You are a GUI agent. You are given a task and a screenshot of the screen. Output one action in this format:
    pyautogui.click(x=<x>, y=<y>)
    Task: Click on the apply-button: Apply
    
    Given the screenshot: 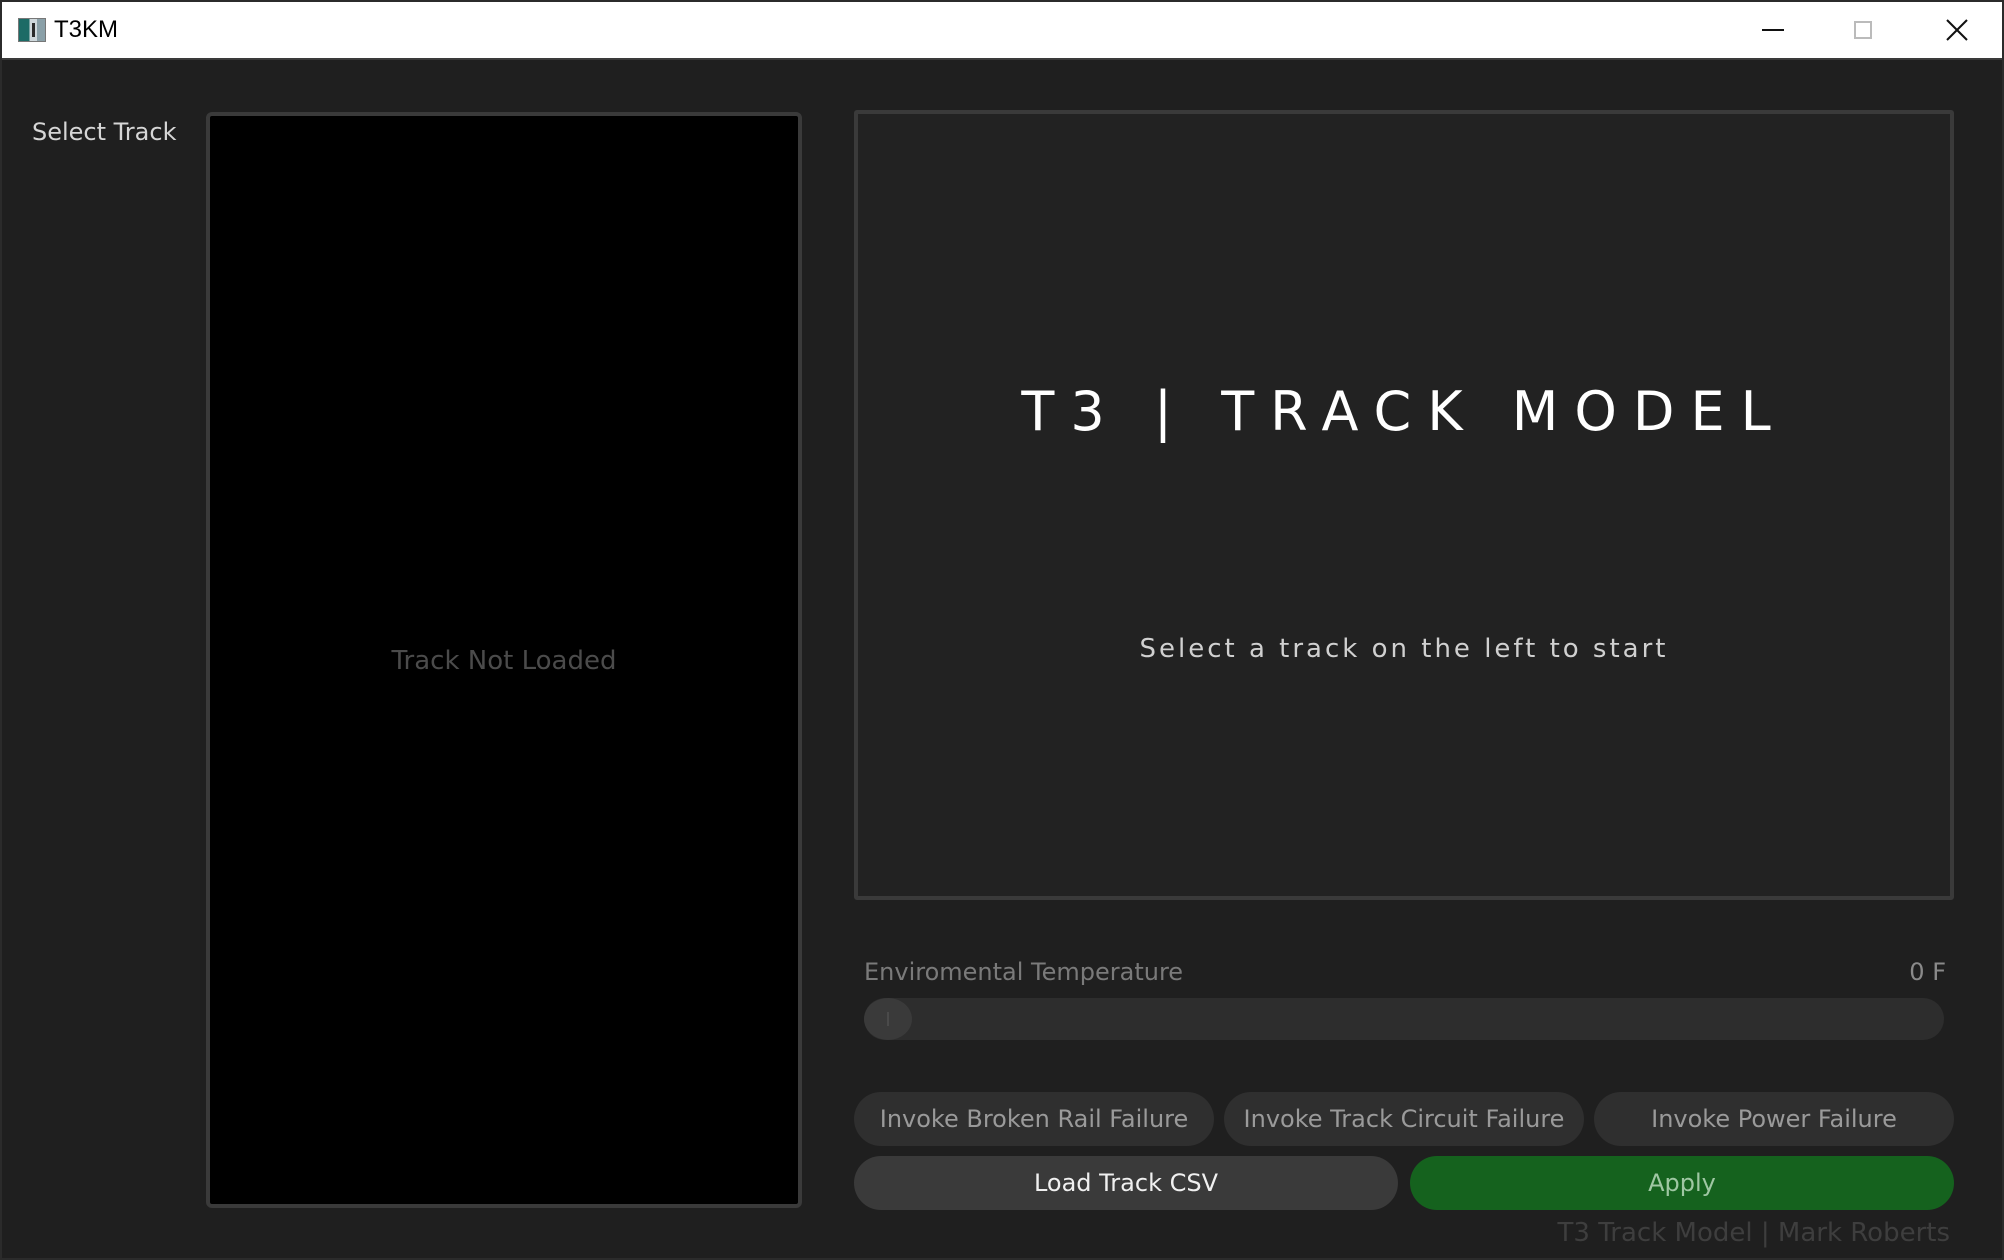 What is the action you would take?
    pyautogui.click(x=1682, y=1183)
    